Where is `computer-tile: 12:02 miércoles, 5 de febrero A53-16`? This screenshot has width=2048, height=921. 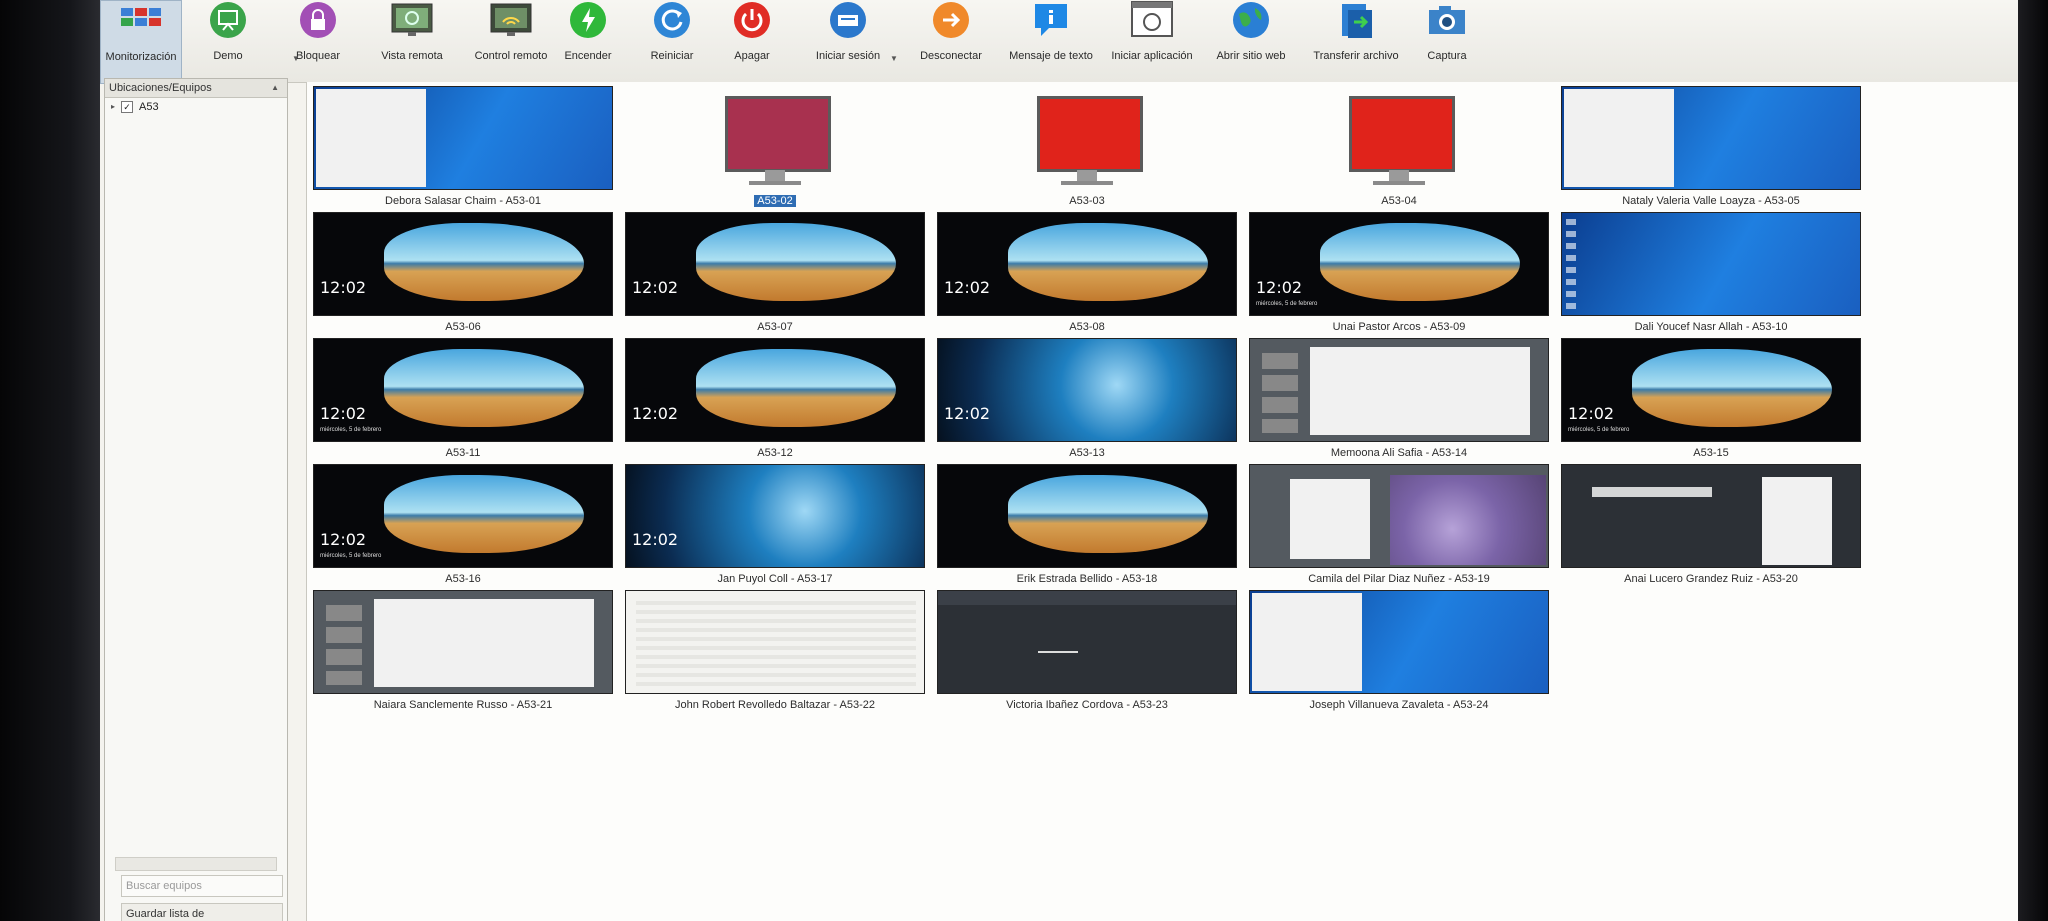
computer-tile: 12:02 miércoles, 5 de febrero A53-16 is located at coordinates (463, 524).